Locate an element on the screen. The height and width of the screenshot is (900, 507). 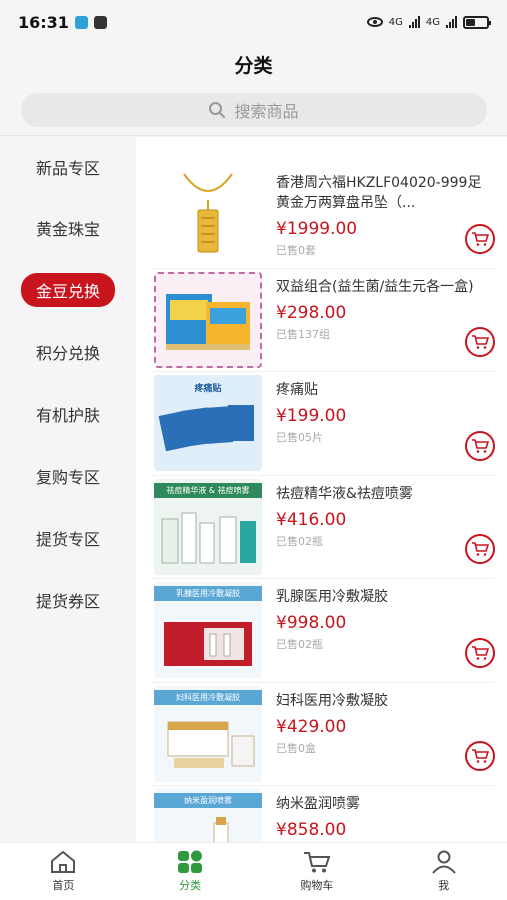
product-price: ¥858.00 is located at coordinates (311, 830).